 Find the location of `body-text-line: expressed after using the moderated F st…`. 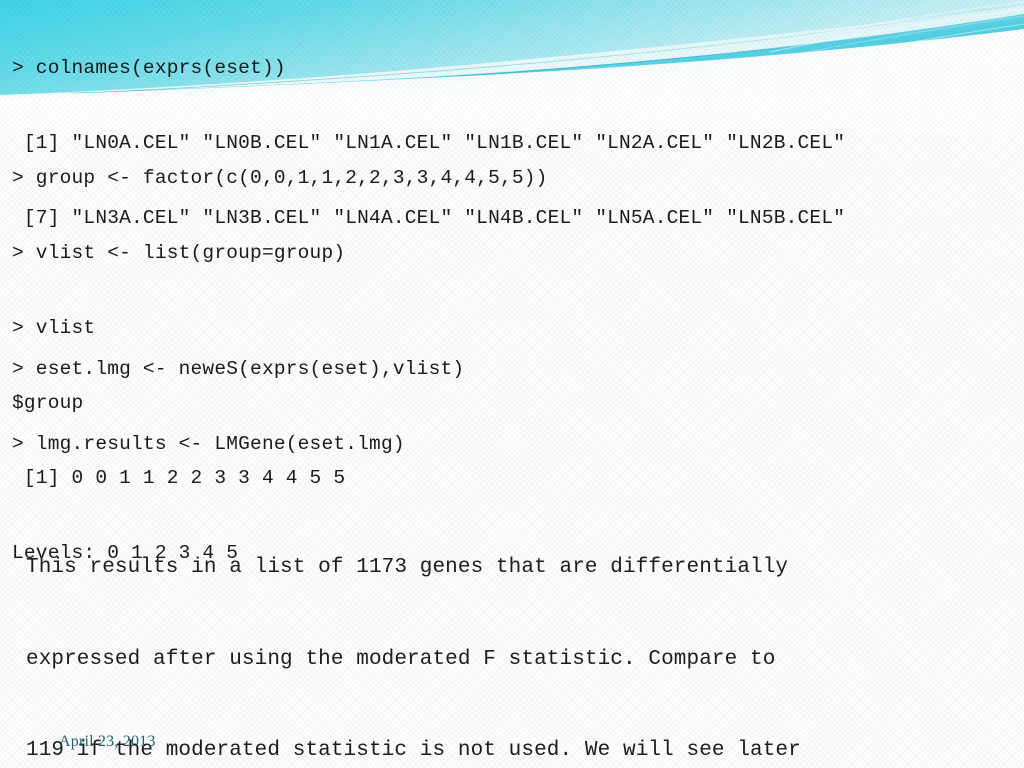

body-text-line: expressed after using the moderated F st… is located at coordinates (401, 659).